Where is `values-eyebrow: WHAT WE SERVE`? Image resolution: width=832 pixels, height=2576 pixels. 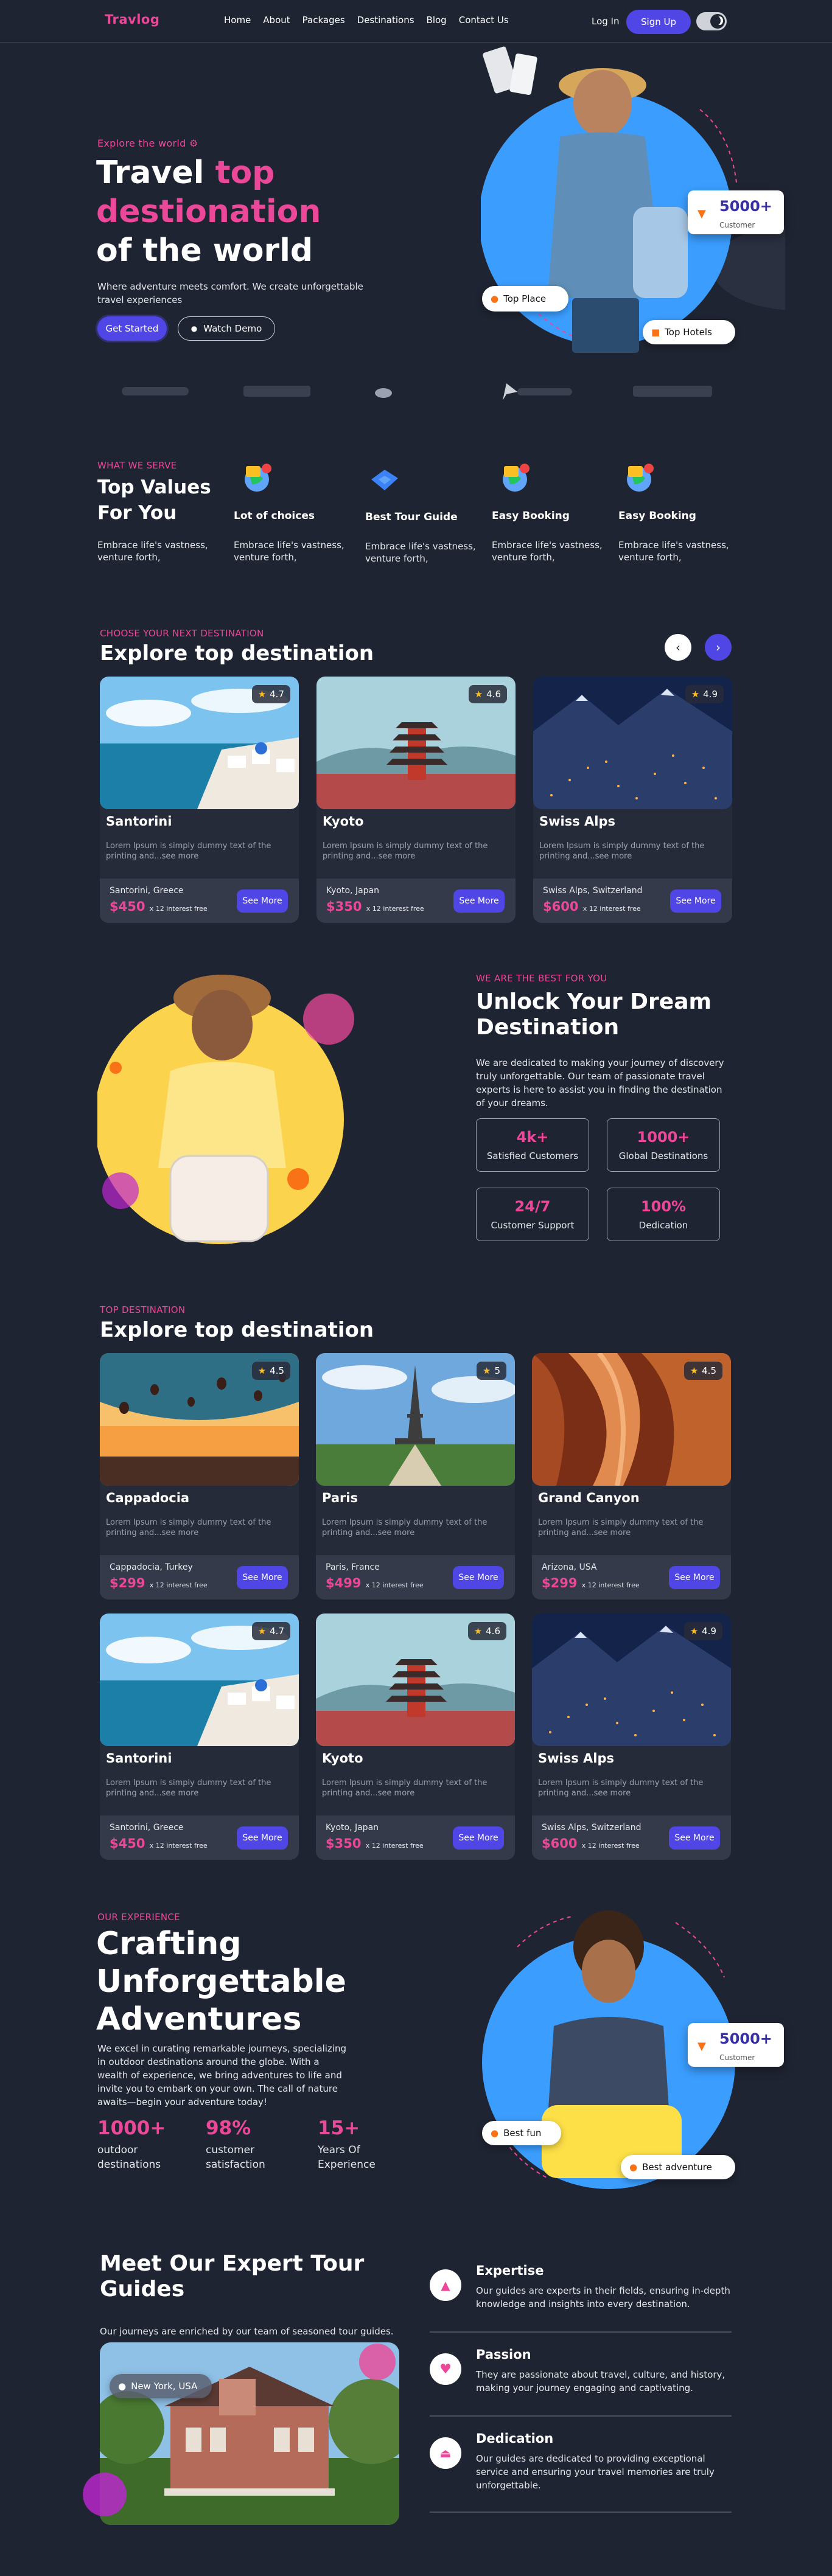 values-eyebrow: WHAT WE SERVE is located at coordinates (137, 465).